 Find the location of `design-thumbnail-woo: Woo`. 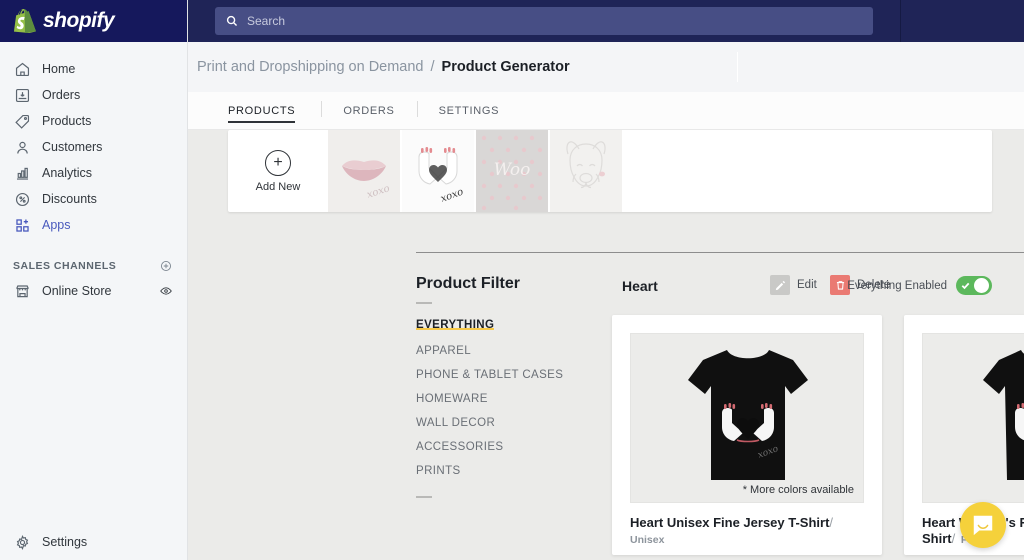

design-thumbnail-woo: Woo is located at coordinates (512, 171).